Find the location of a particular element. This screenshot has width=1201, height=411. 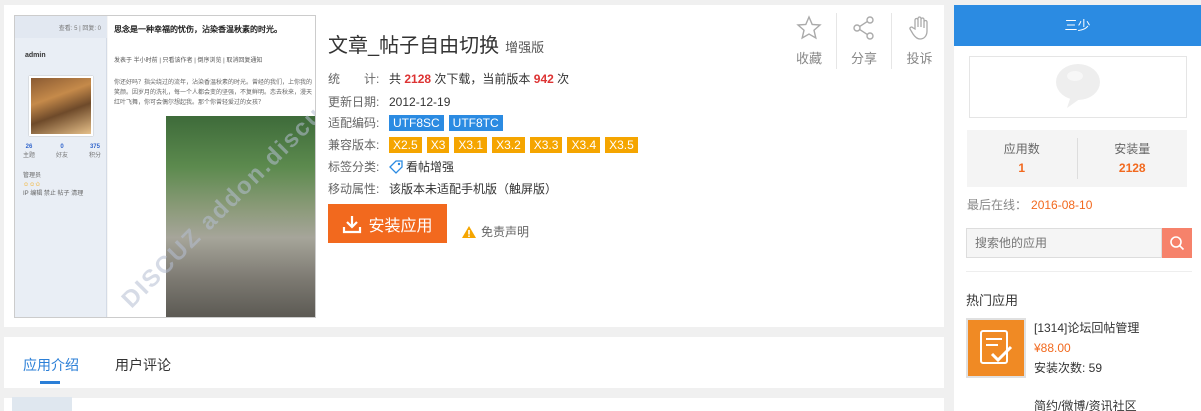

share-icon is located at coordinates (864, 28).